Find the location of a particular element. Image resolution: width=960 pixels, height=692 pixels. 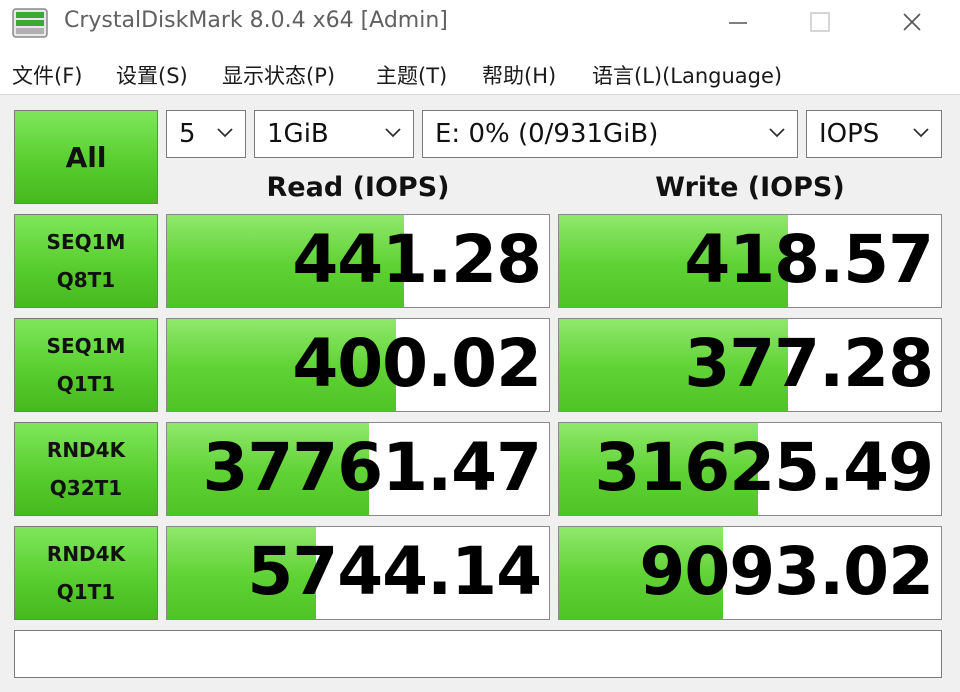

window-title: CrystalDiskMark 8.0.4 x64 [Admin] is located at coordinates (256, 20).